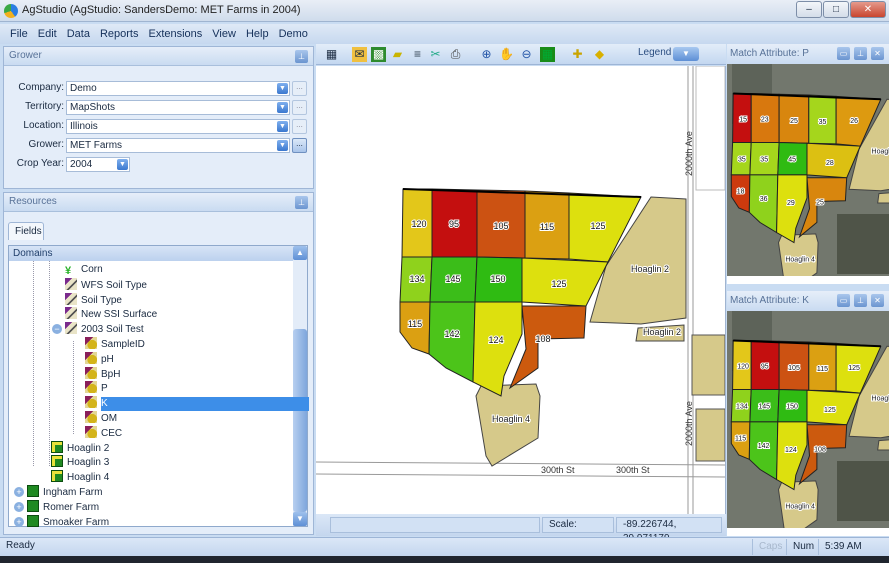 This screenshot has height=563, width=889. Describe the element at coordinates (178, 107) in the screenshot. I see `territory-combo: MapShots ▼` at that location.